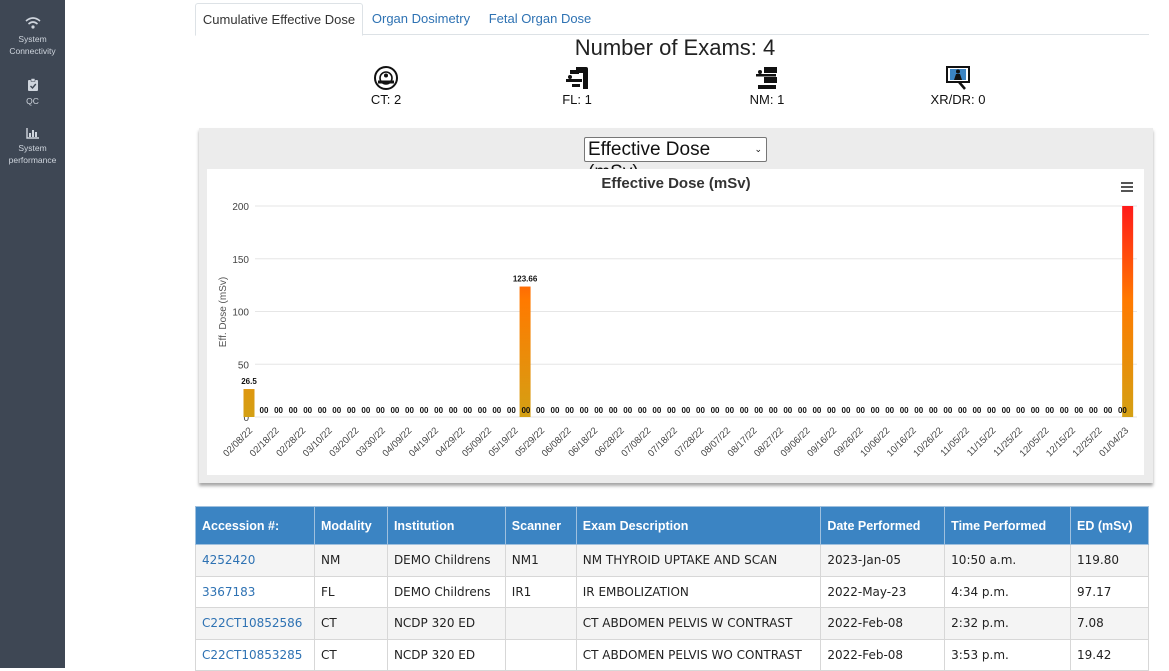 This screenshot has height=671, width=1169. Describe the element at coordinates (240, 207) in the screenshot. I see `y-tick-label: 200` at that location.